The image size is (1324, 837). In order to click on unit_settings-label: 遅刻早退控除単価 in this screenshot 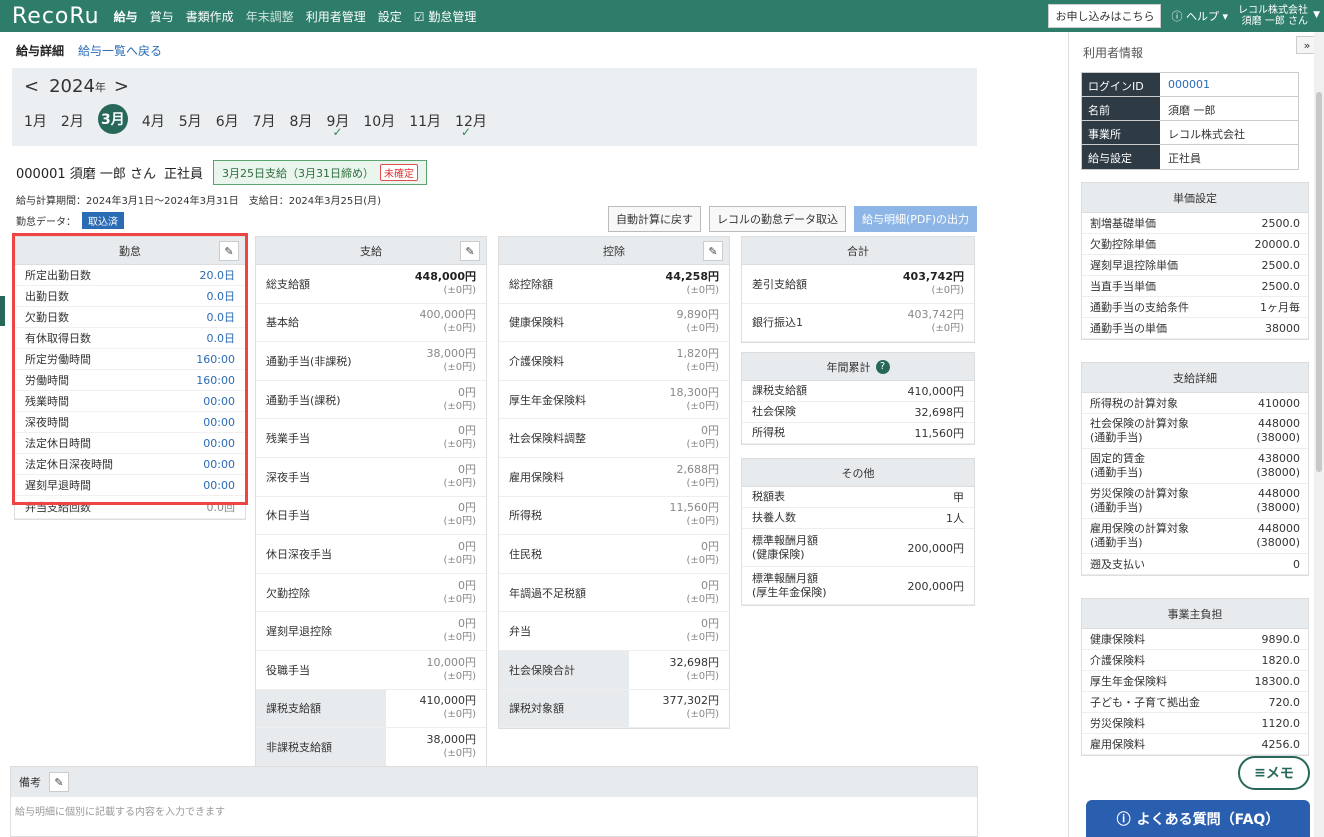, I will do `click(1134, 265)`.